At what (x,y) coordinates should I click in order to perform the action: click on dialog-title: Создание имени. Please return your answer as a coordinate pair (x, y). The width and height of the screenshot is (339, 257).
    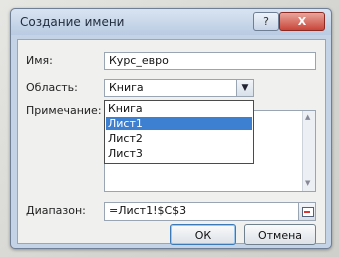
    Looking at the image, I should click on (72, 22).